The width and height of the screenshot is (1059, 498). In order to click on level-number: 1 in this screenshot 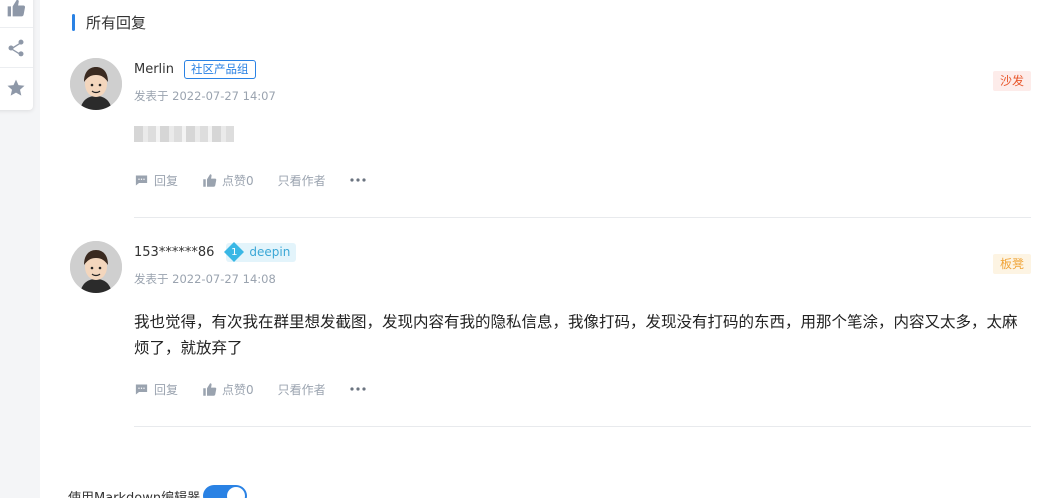, I will do `click(234, 252)`.